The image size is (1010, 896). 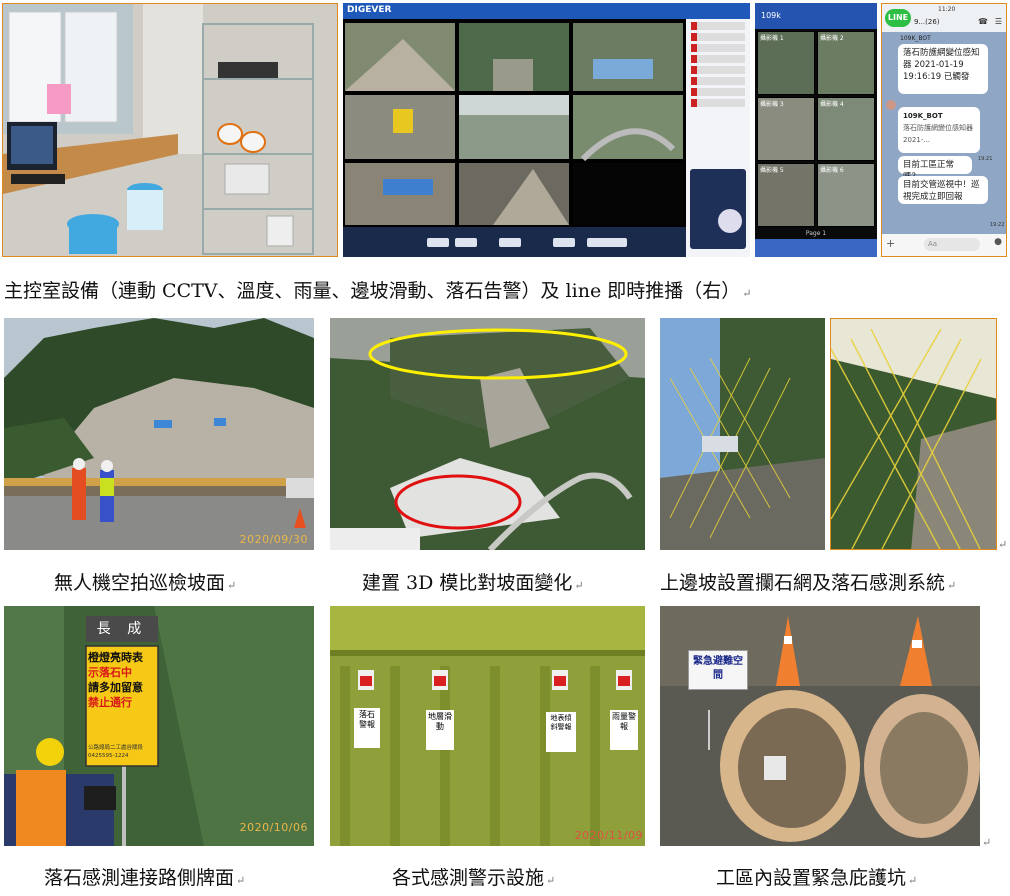 I want to click on cctv-device-list, so click(x=718, y=138).